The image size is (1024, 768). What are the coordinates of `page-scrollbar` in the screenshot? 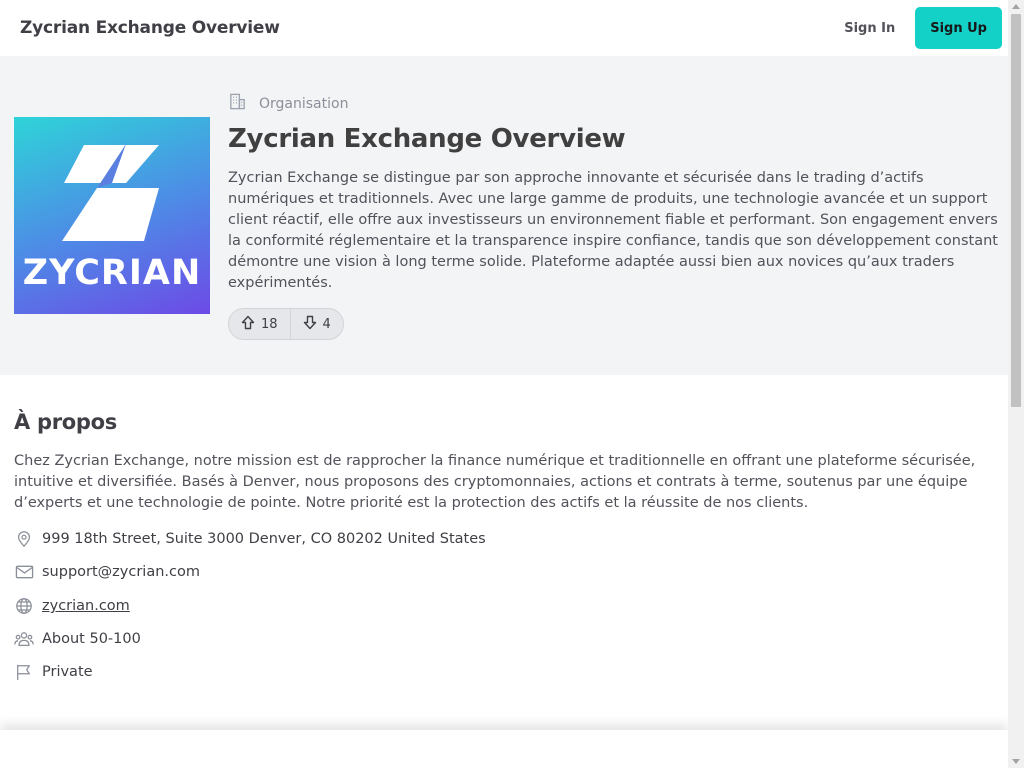 It's located at (1016, 384).